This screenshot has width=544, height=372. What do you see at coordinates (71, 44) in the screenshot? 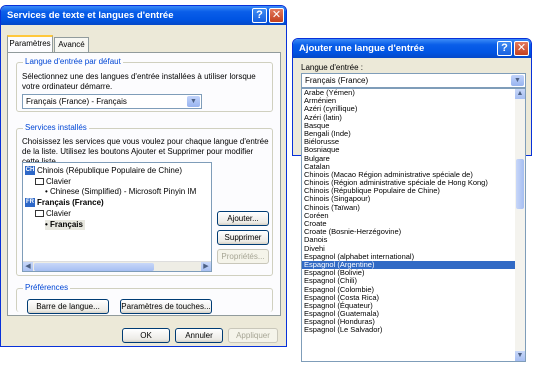
I see `tab-avance: Avancé` at bounding box center [71, 44].